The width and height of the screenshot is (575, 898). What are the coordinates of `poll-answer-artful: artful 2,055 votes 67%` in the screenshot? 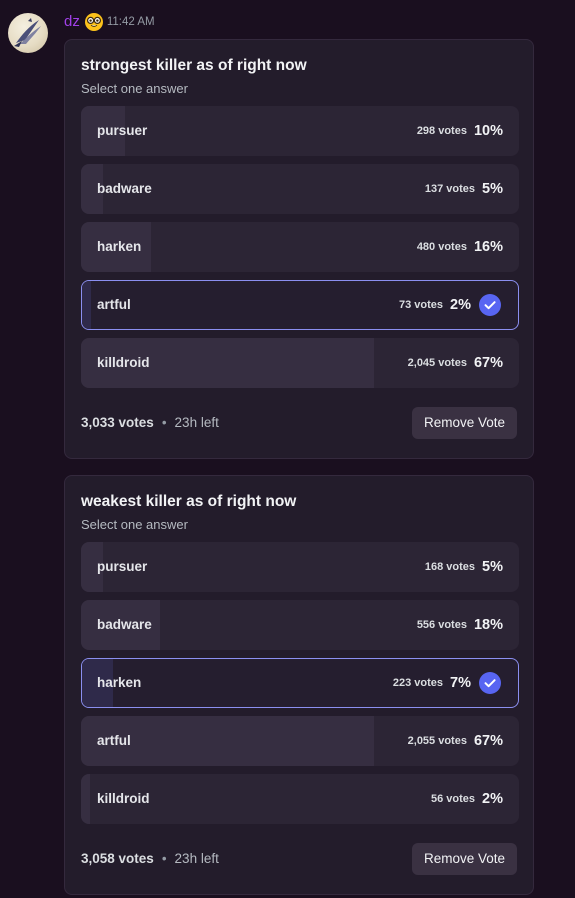 It's located at (300, 741).